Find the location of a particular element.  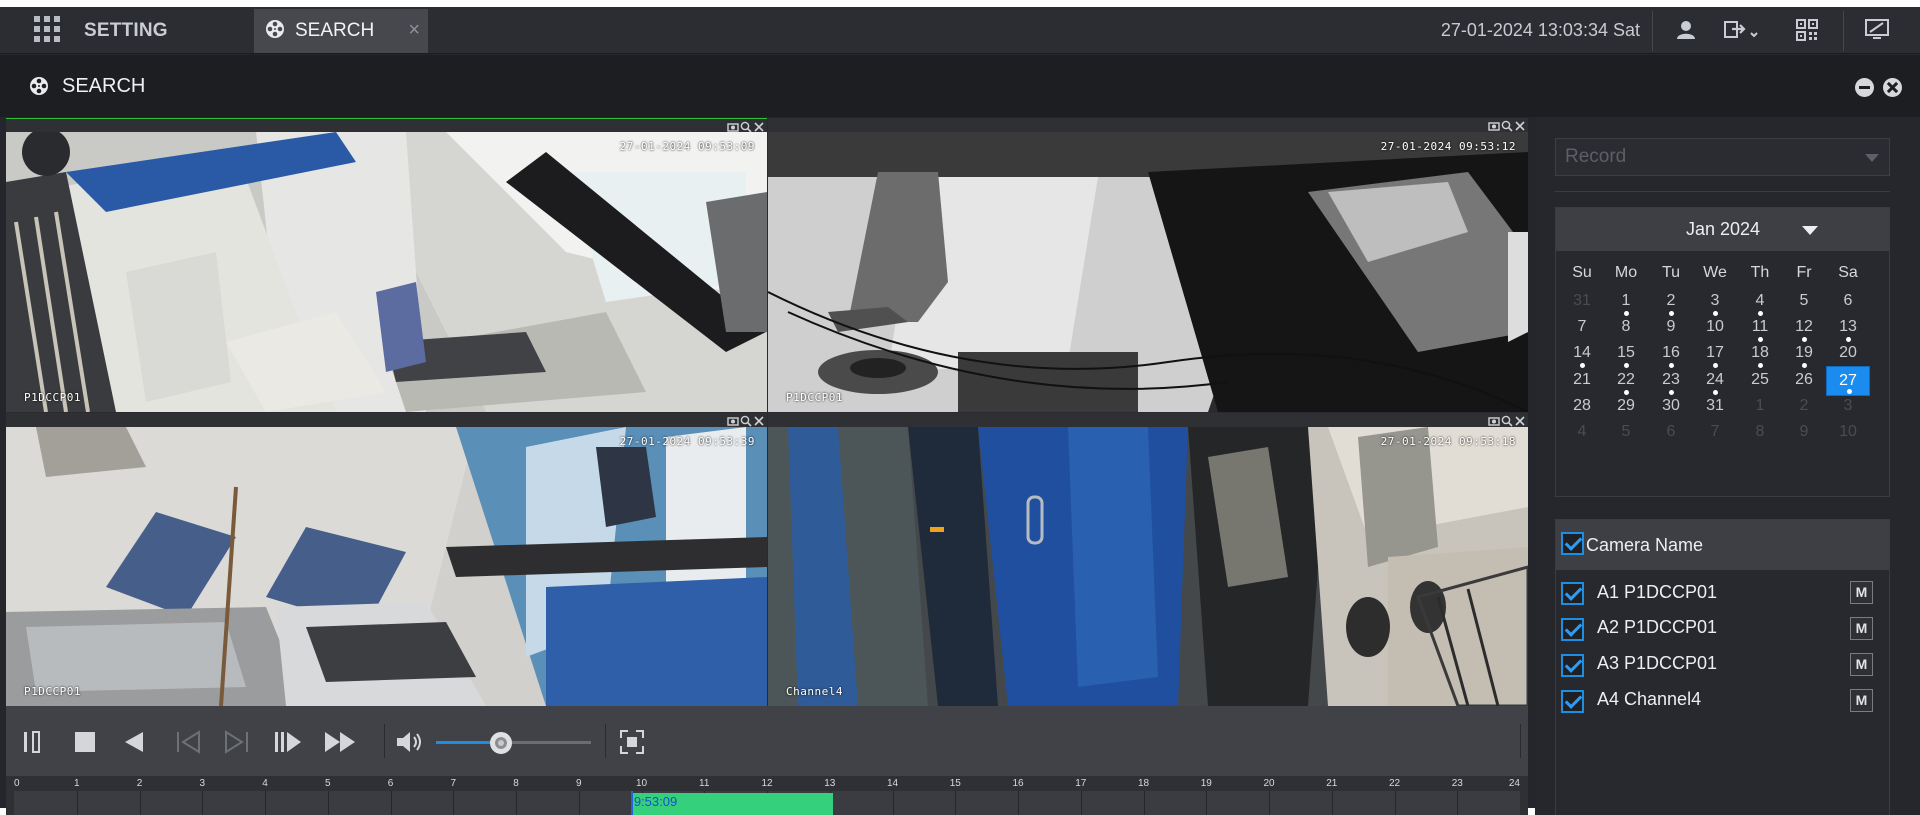

osd-channel-name: Channel4 is located at coordinates (814, 691).